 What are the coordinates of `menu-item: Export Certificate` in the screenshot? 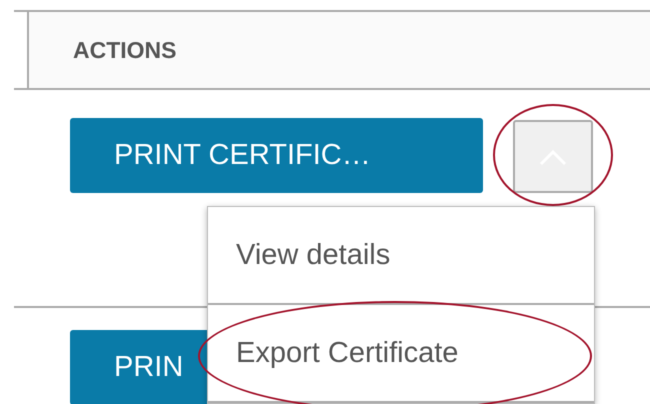 It's located at (401, 354).